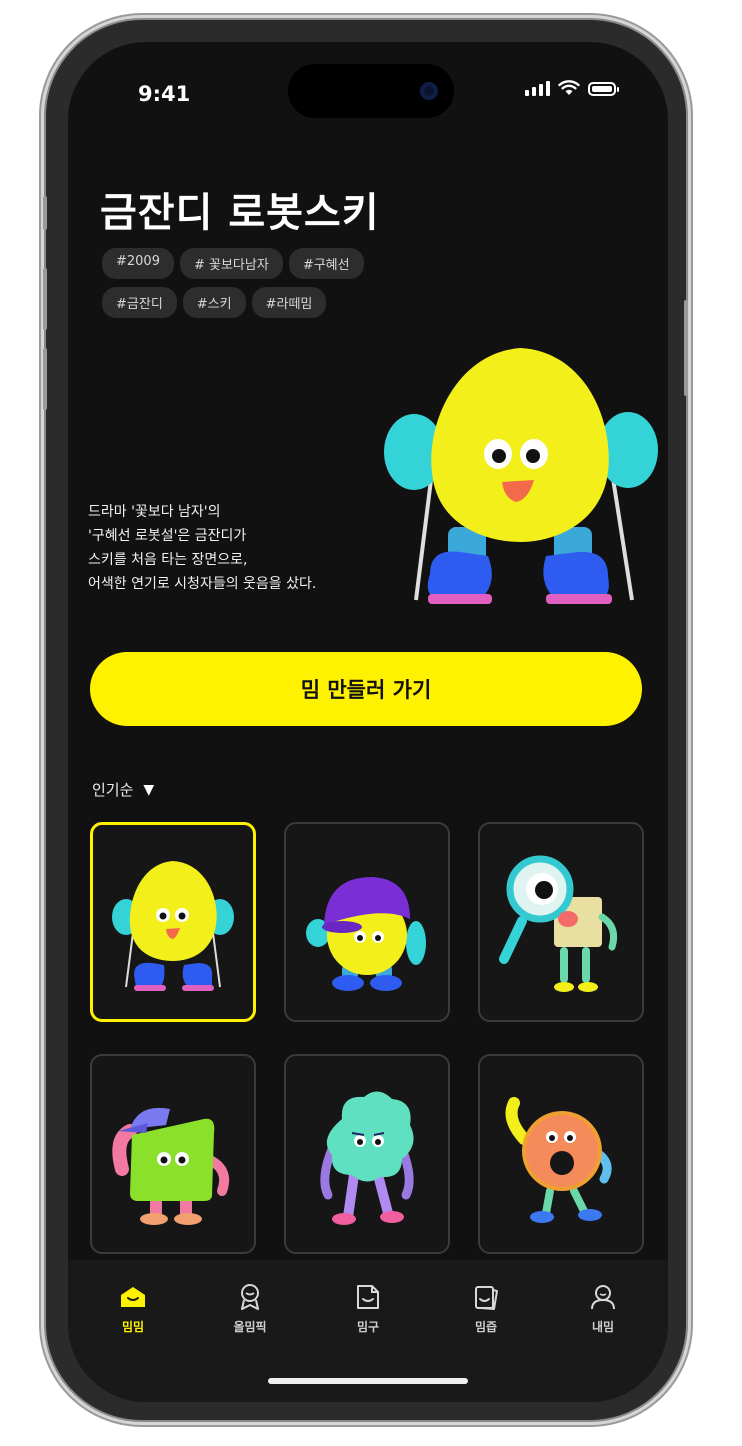 This screenshot has height=1446, width=742. I want to click on signal-icon, so click(537, 88).